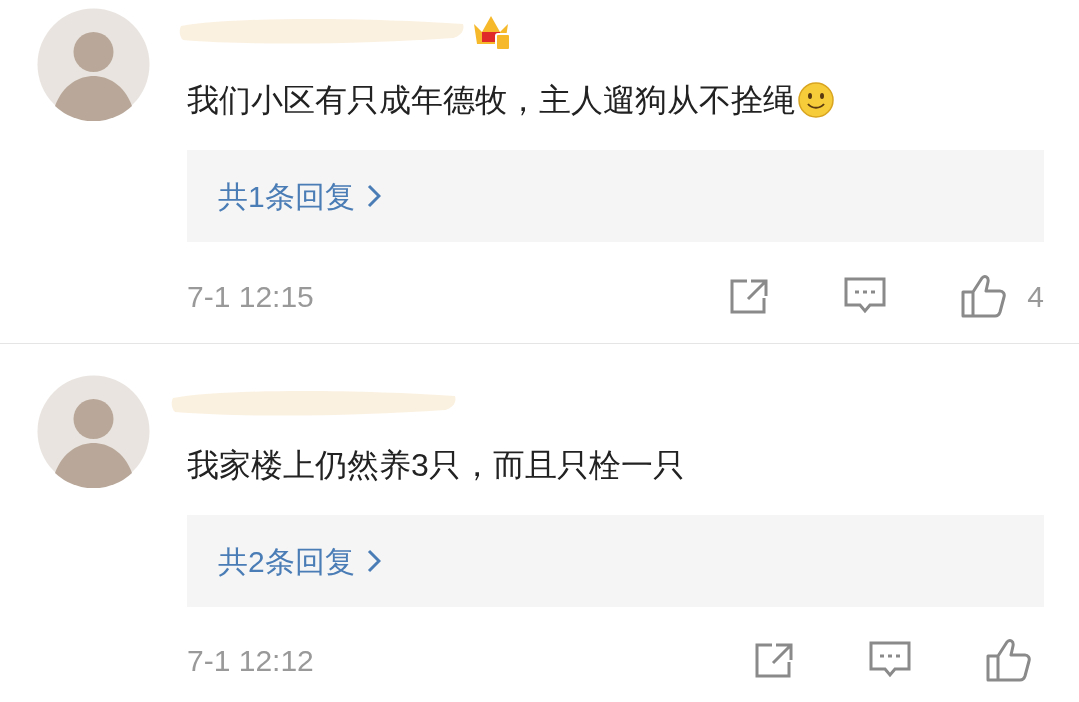 This screenshot has width=1079, height=702. What do you see at coordinates (251, 660) in the screenshot?
I see `timestamp: 7-1 12:12` at bounding box center [251, 660].